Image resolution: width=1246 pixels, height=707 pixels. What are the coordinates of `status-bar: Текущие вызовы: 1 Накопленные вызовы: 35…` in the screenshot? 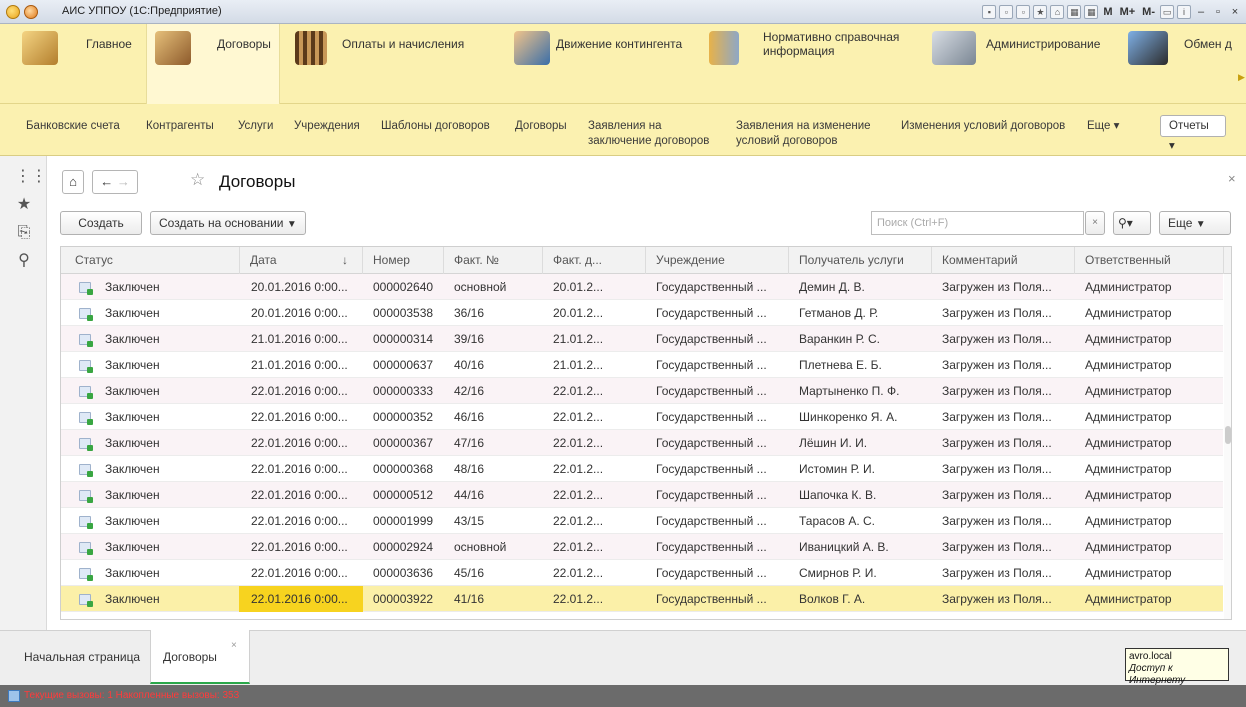 It's located at (623, 696).